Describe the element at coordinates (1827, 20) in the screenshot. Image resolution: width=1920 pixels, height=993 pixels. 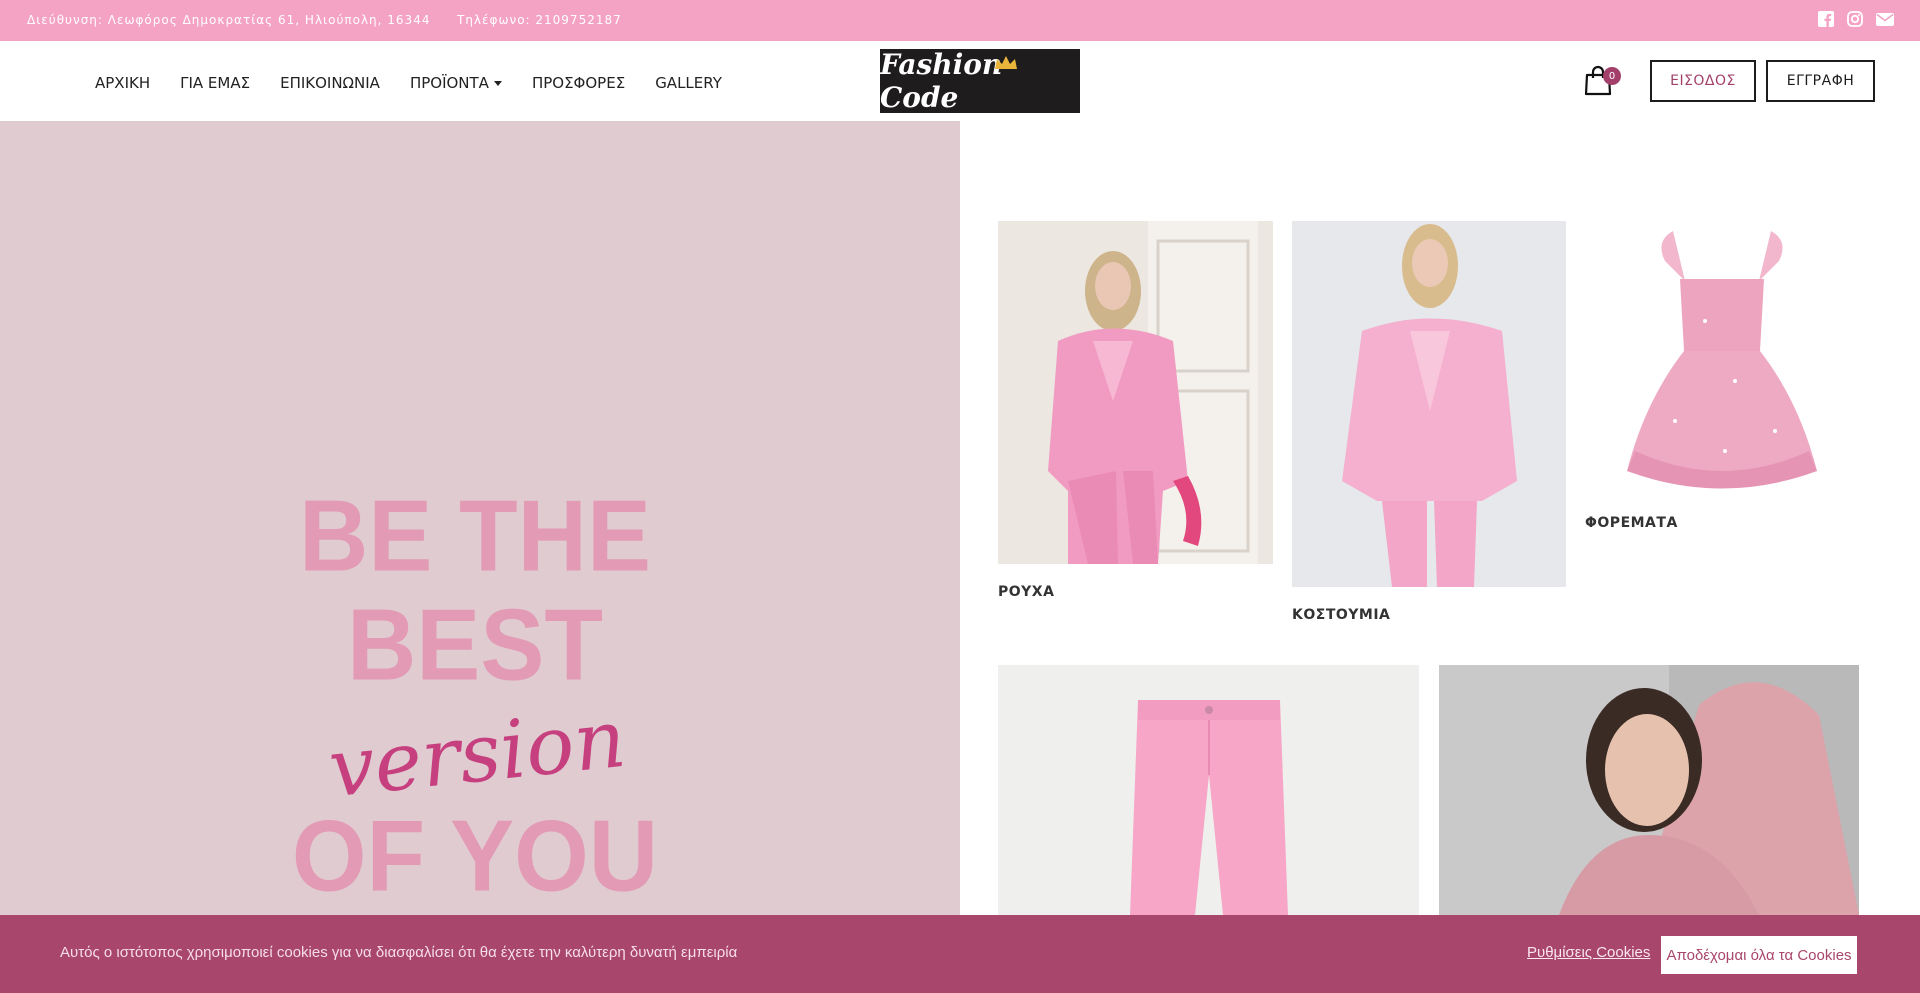
I see `facebook-icon` at that location.